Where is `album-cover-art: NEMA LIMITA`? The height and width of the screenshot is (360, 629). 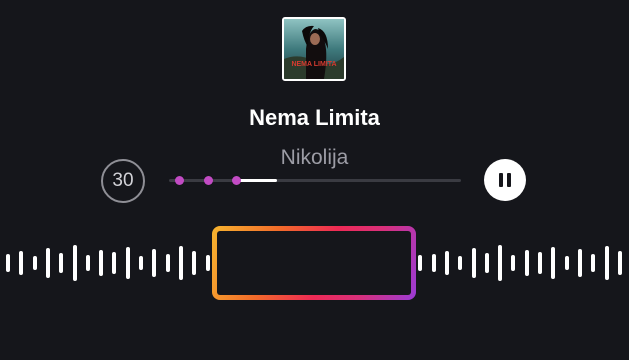
album-cover-art: NEMA LIMITA is located at coordinates (314, 49).